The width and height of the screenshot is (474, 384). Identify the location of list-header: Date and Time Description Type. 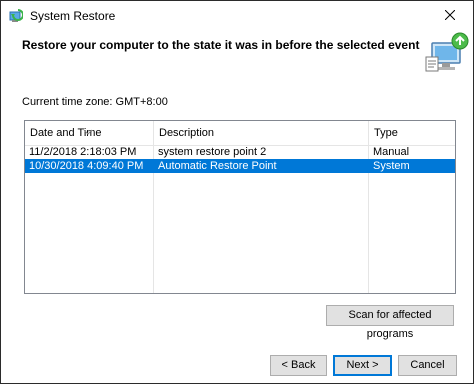
(240, 133).